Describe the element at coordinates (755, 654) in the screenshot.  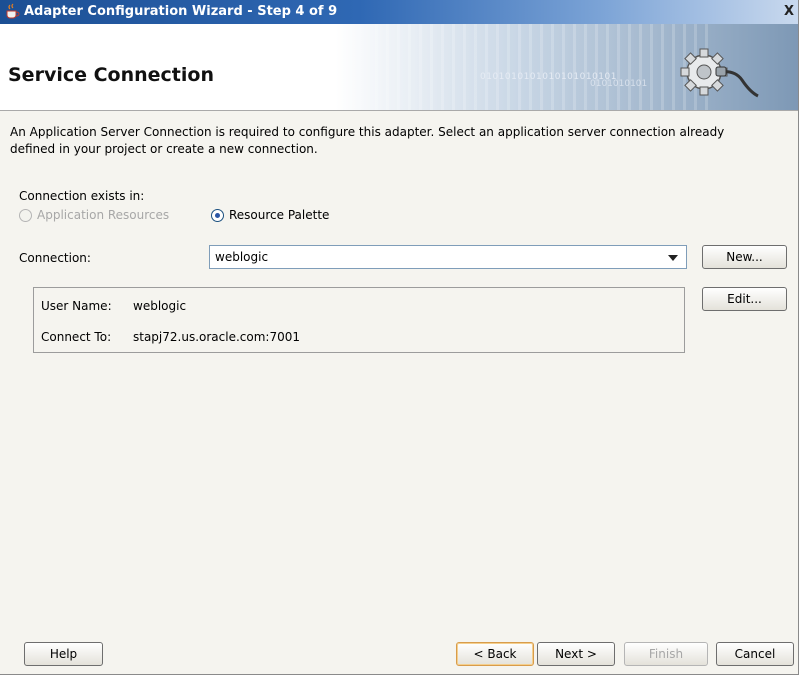
I see `cancel-button: Cancel` at that location.